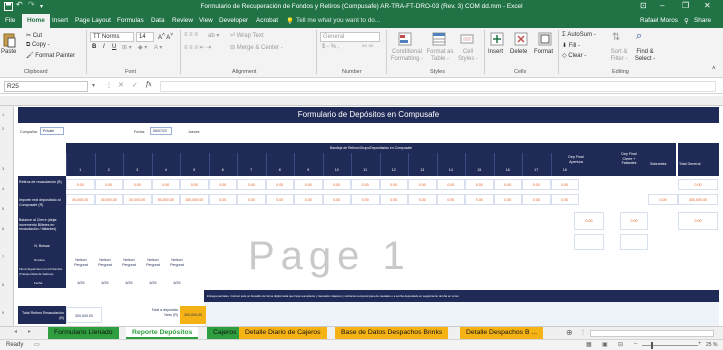 The height and width of the screenshot is (350, 723). Describe the element at coordinates (405, 39) in the screenshot. I see `conditional-formatting-icon` at that location.